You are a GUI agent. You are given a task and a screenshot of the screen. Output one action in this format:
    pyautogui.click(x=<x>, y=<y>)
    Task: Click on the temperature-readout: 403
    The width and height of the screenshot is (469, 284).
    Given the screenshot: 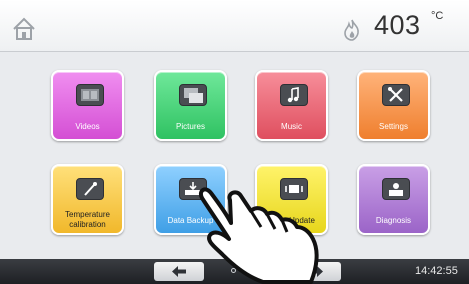 What is the action you would take?
    pyautogui.click(x=397, y=25)
    